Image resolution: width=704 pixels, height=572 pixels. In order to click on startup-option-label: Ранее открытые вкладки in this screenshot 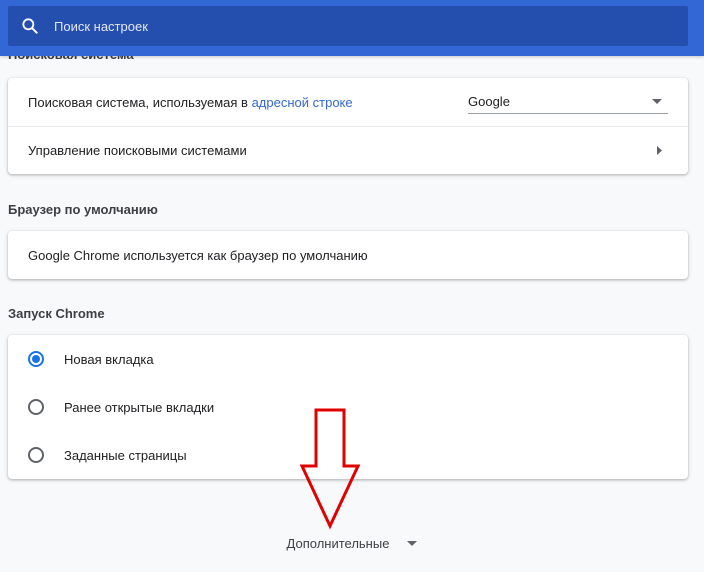, I will do `click(139, 407)`.